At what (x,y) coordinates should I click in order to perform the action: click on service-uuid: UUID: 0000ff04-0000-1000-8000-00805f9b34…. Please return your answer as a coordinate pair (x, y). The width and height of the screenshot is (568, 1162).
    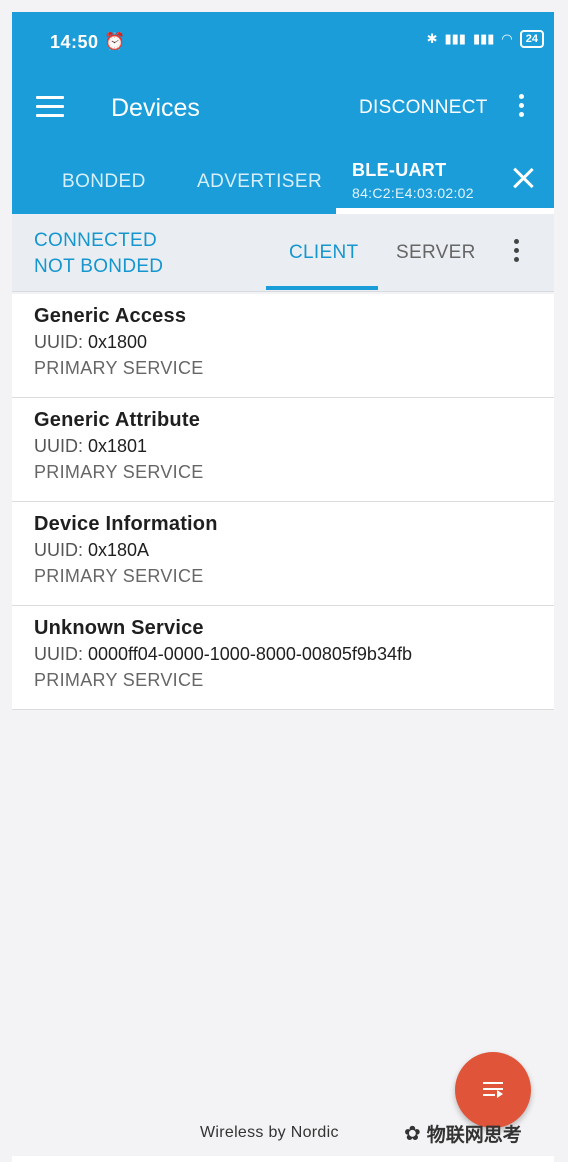
    Looking at the image, I should click on (223, 654).